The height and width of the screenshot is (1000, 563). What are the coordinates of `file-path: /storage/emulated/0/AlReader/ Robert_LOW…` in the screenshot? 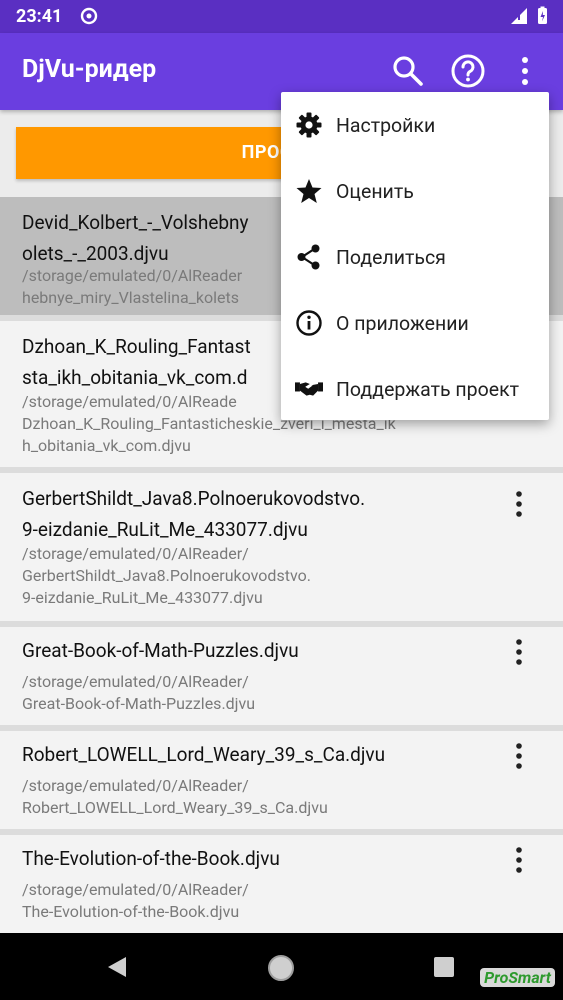 It's located at (175, 796).